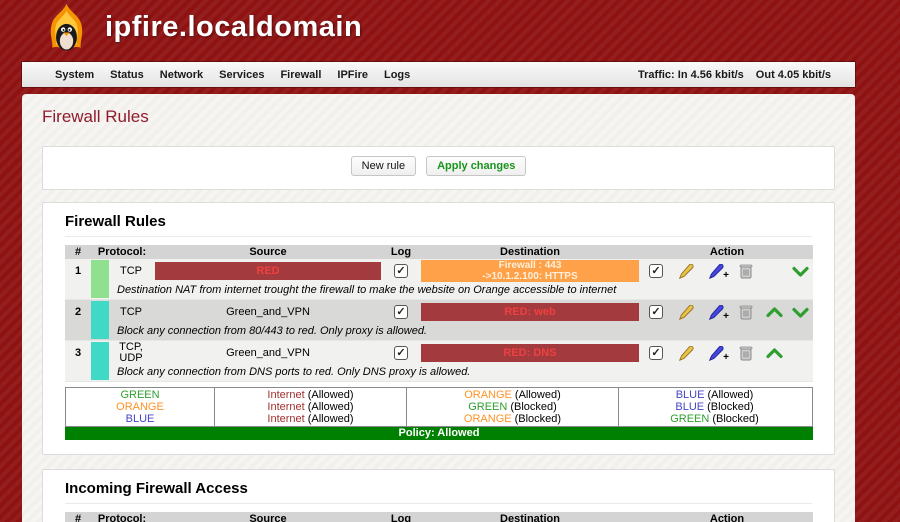  What do you see at coordinates (241, 75) in the screenshot?
I see `menu-item-services: Services` at bounding box center [241, 75].